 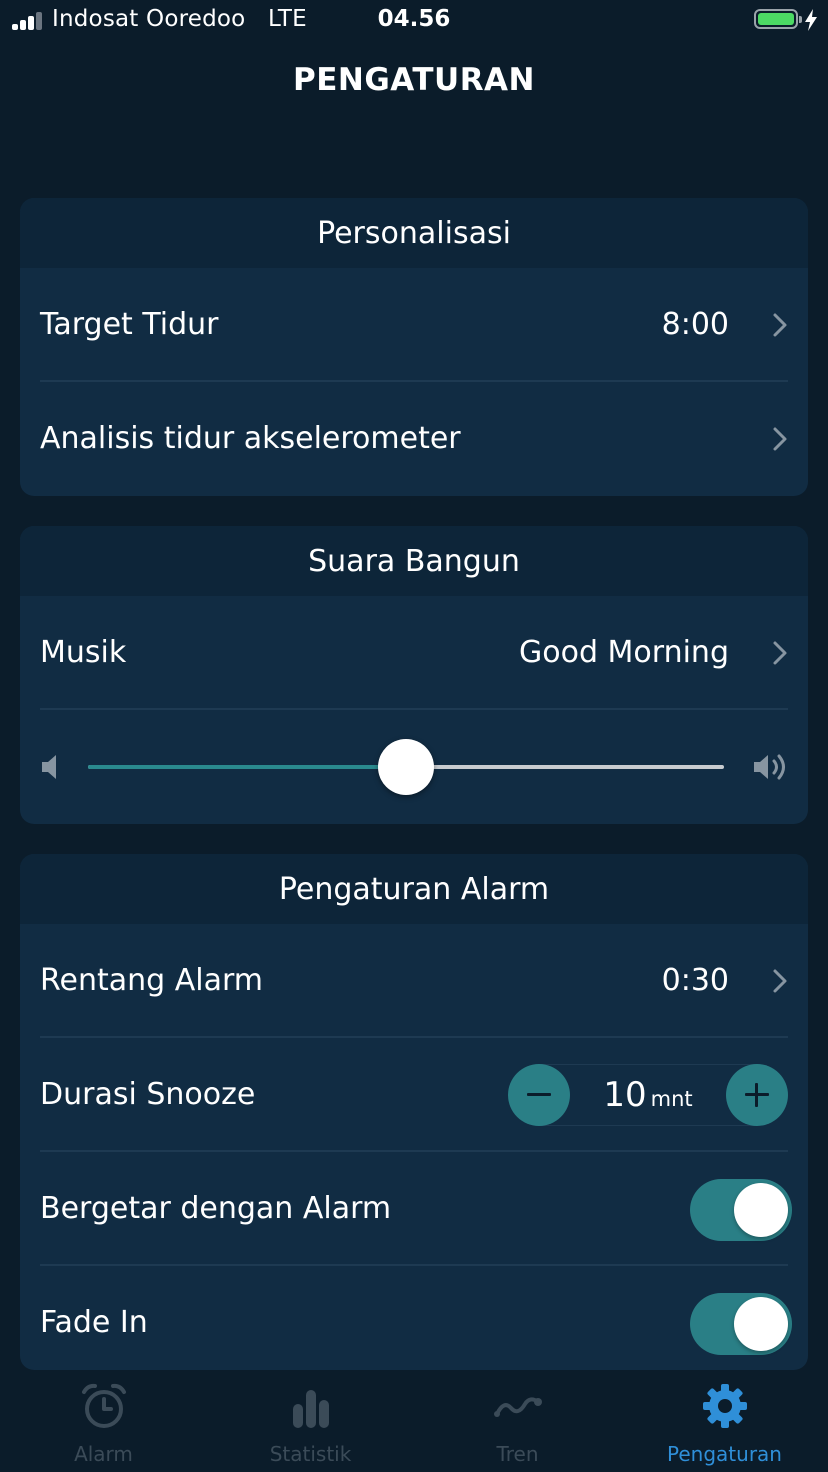 I want to click on bergetar-toggle, so click(x=741, y=1210).